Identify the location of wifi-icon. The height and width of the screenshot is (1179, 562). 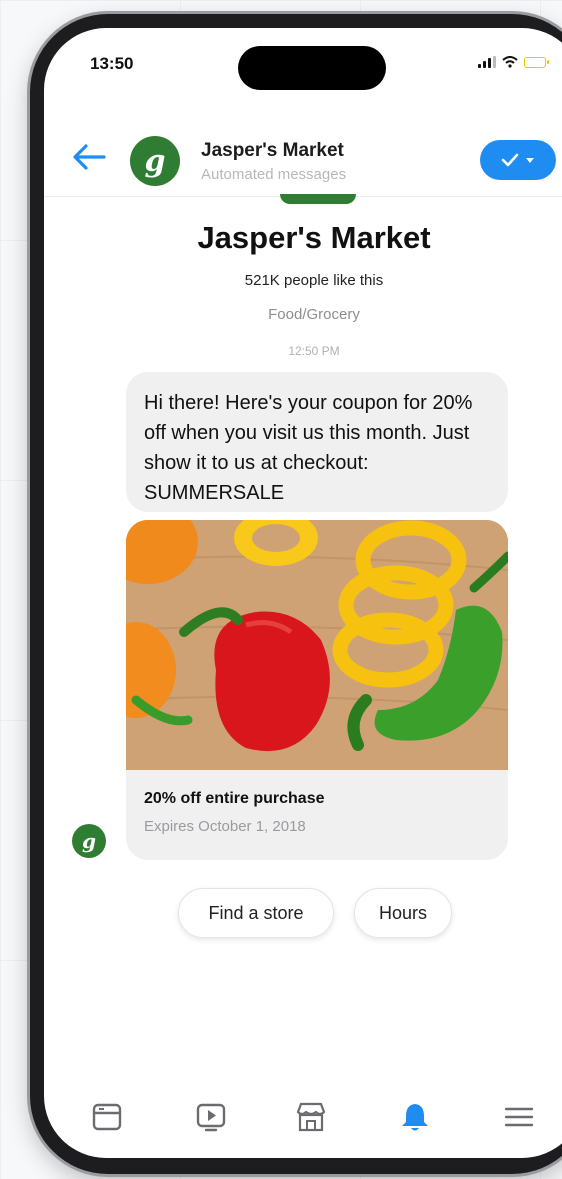
(510, 62).